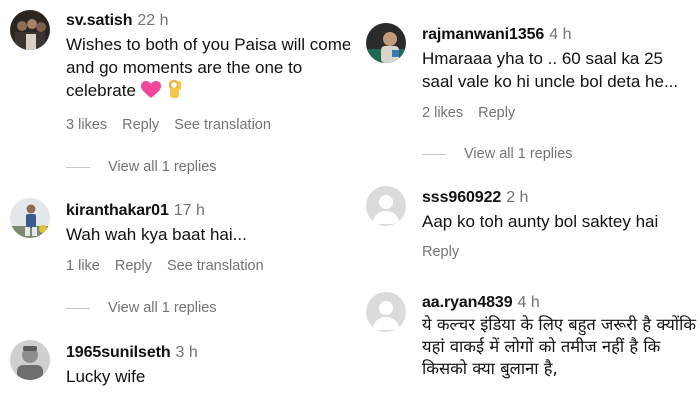 The image size is (700, 394). Describe the element at coordinates (442, 113) in the screenshot. I see `likes-count: 2 likes` at that location.